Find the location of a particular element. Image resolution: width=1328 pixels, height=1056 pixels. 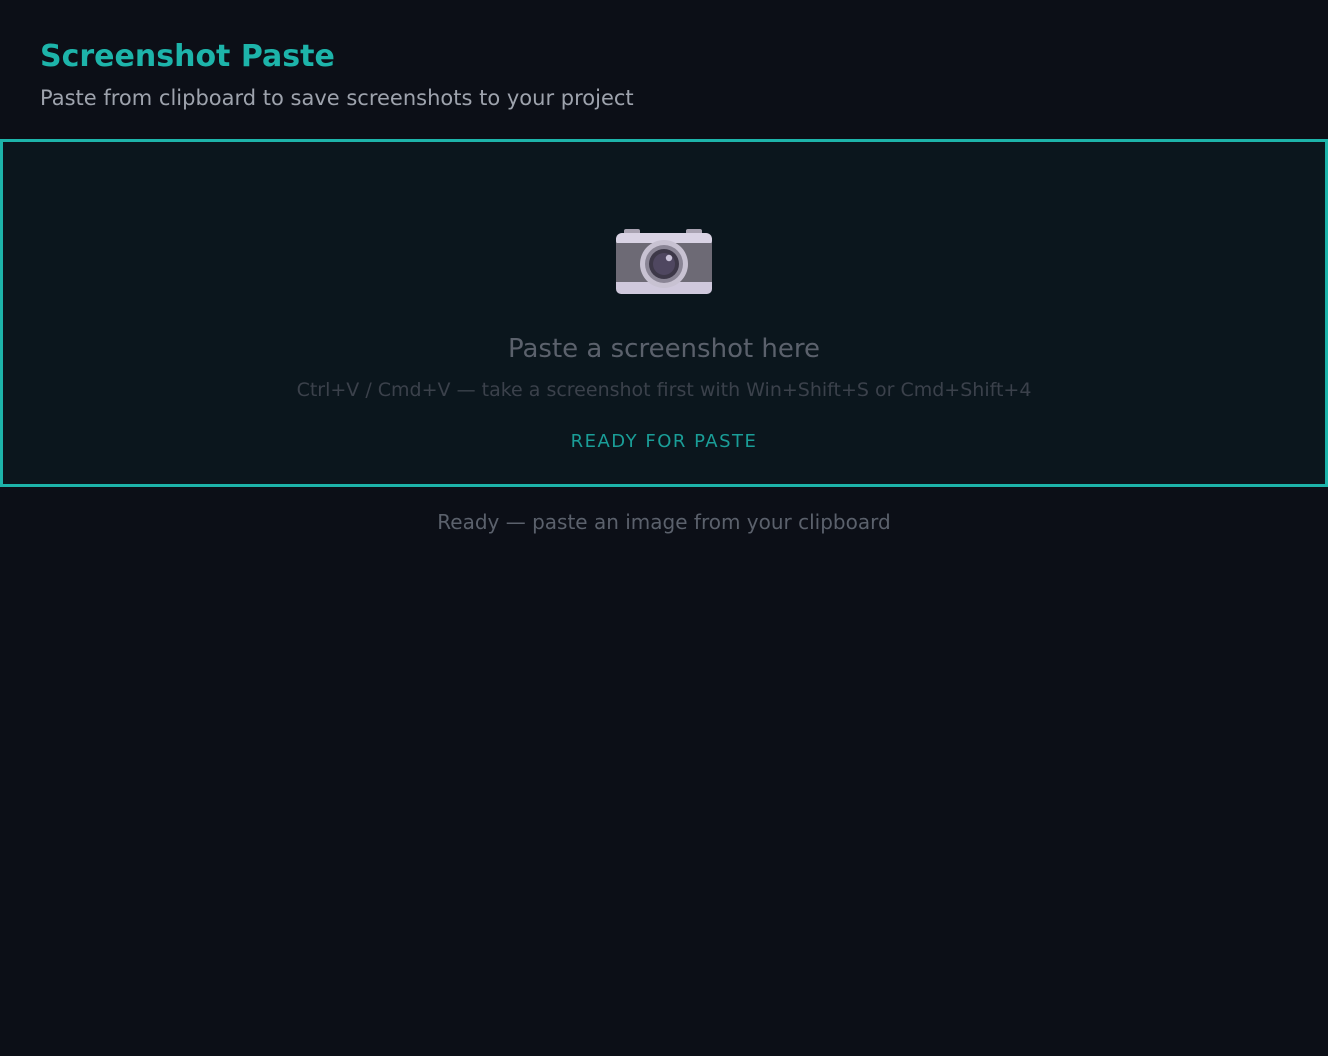

page-title: Screenshot Paste is located at coordinates (187, 56).